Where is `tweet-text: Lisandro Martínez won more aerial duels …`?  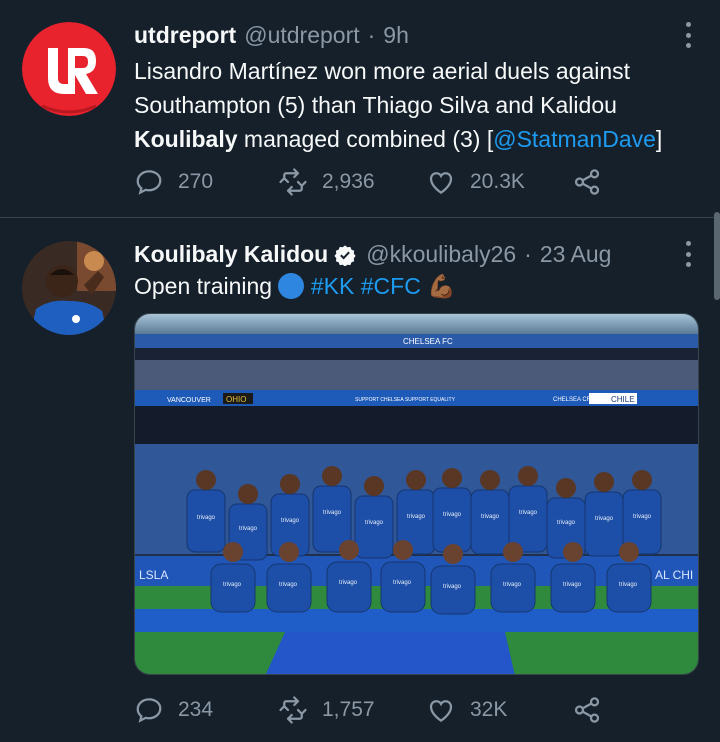
tweet-text: Lisandro Martínez won more aerial duels … is located at coordinates (415, 105).